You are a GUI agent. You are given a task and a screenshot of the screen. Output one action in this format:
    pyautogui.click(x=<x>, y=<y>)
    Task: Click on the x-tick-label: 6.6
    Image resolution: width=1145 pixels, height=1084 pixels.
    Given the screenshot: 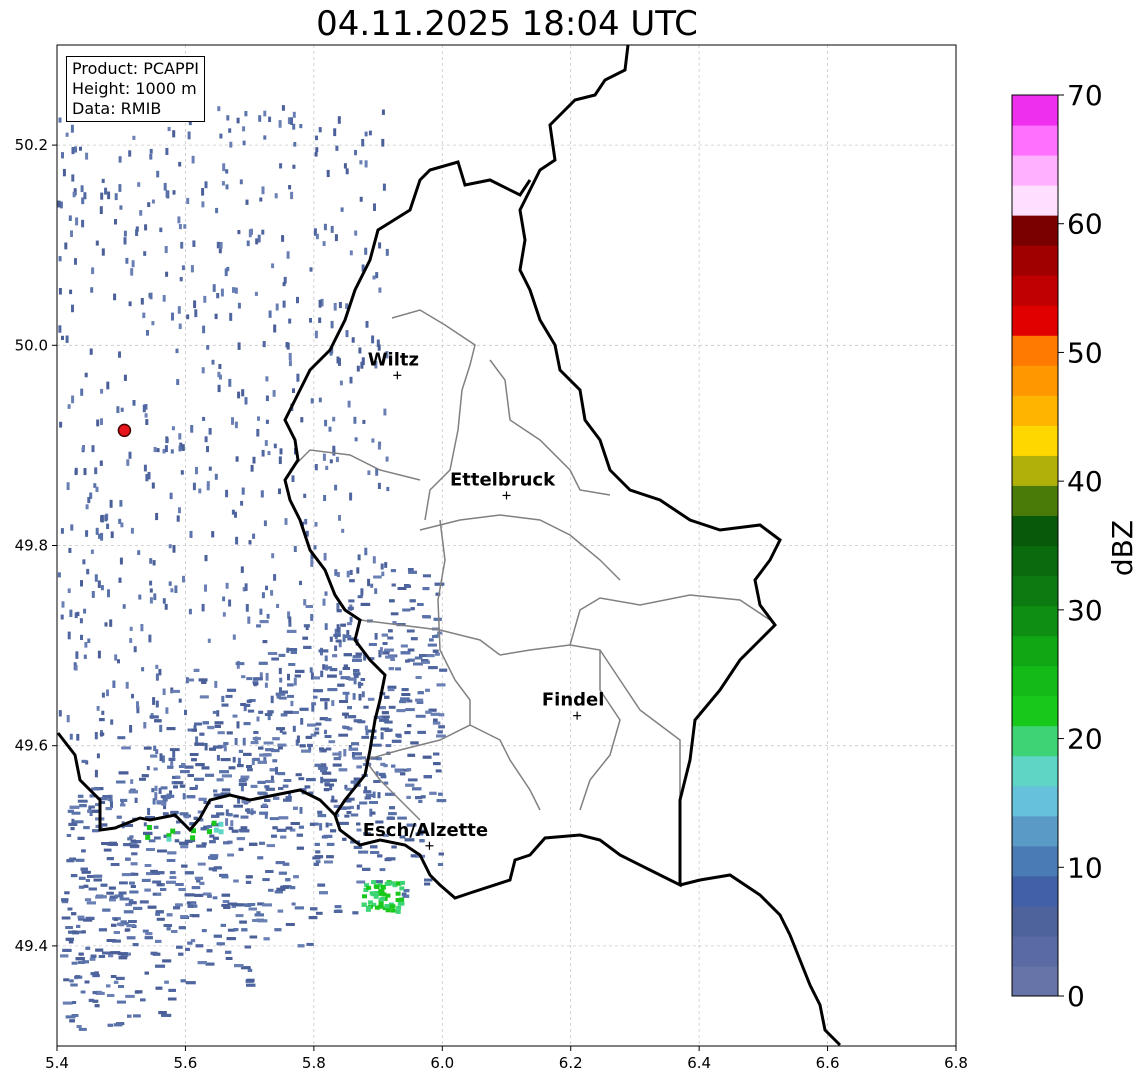 What is the action you would take?
    pyautogui.click(x=828, y=1063)
    